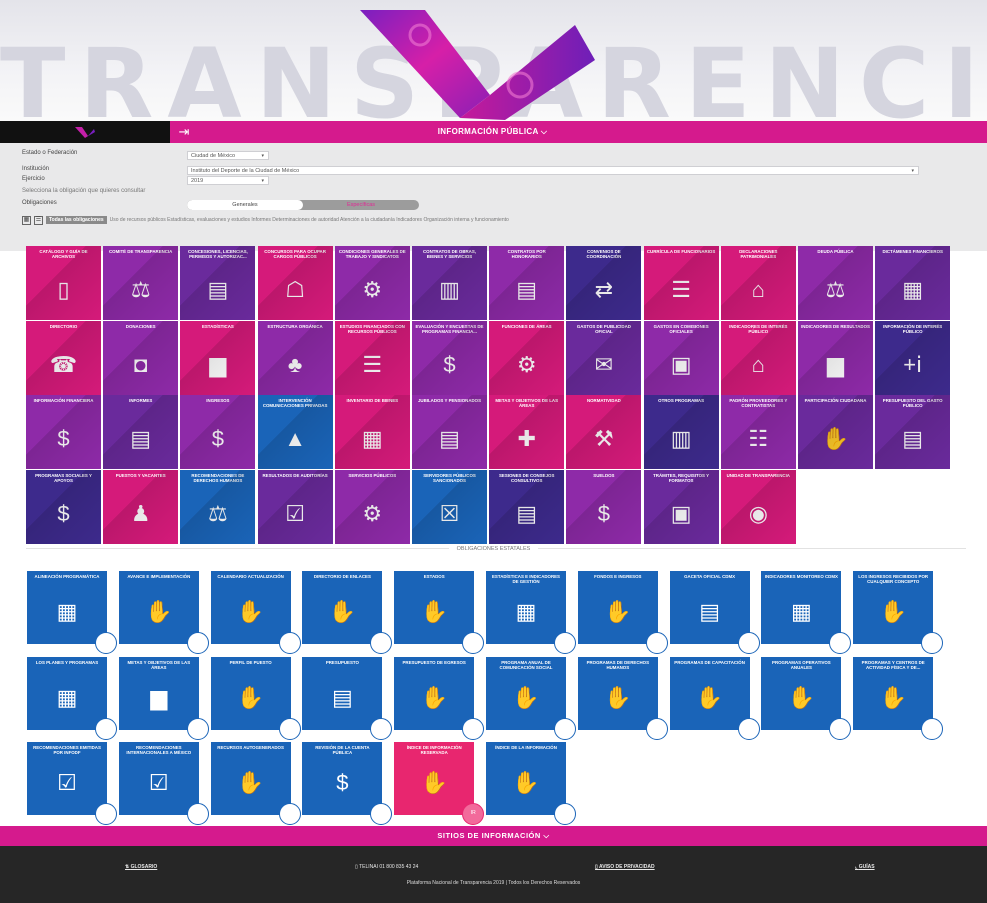 Image resolution: width=987 pixels, height=903 pixels. I want to click on obligation-tile: Padrón proveedores y contratistas ☷, so click(758, 432).